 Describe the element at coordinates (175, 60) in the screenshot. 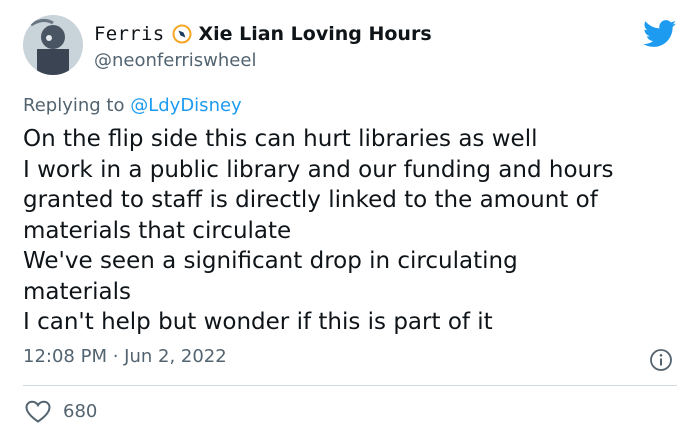

I see `author-handle: @neonferriswheel` at that location.